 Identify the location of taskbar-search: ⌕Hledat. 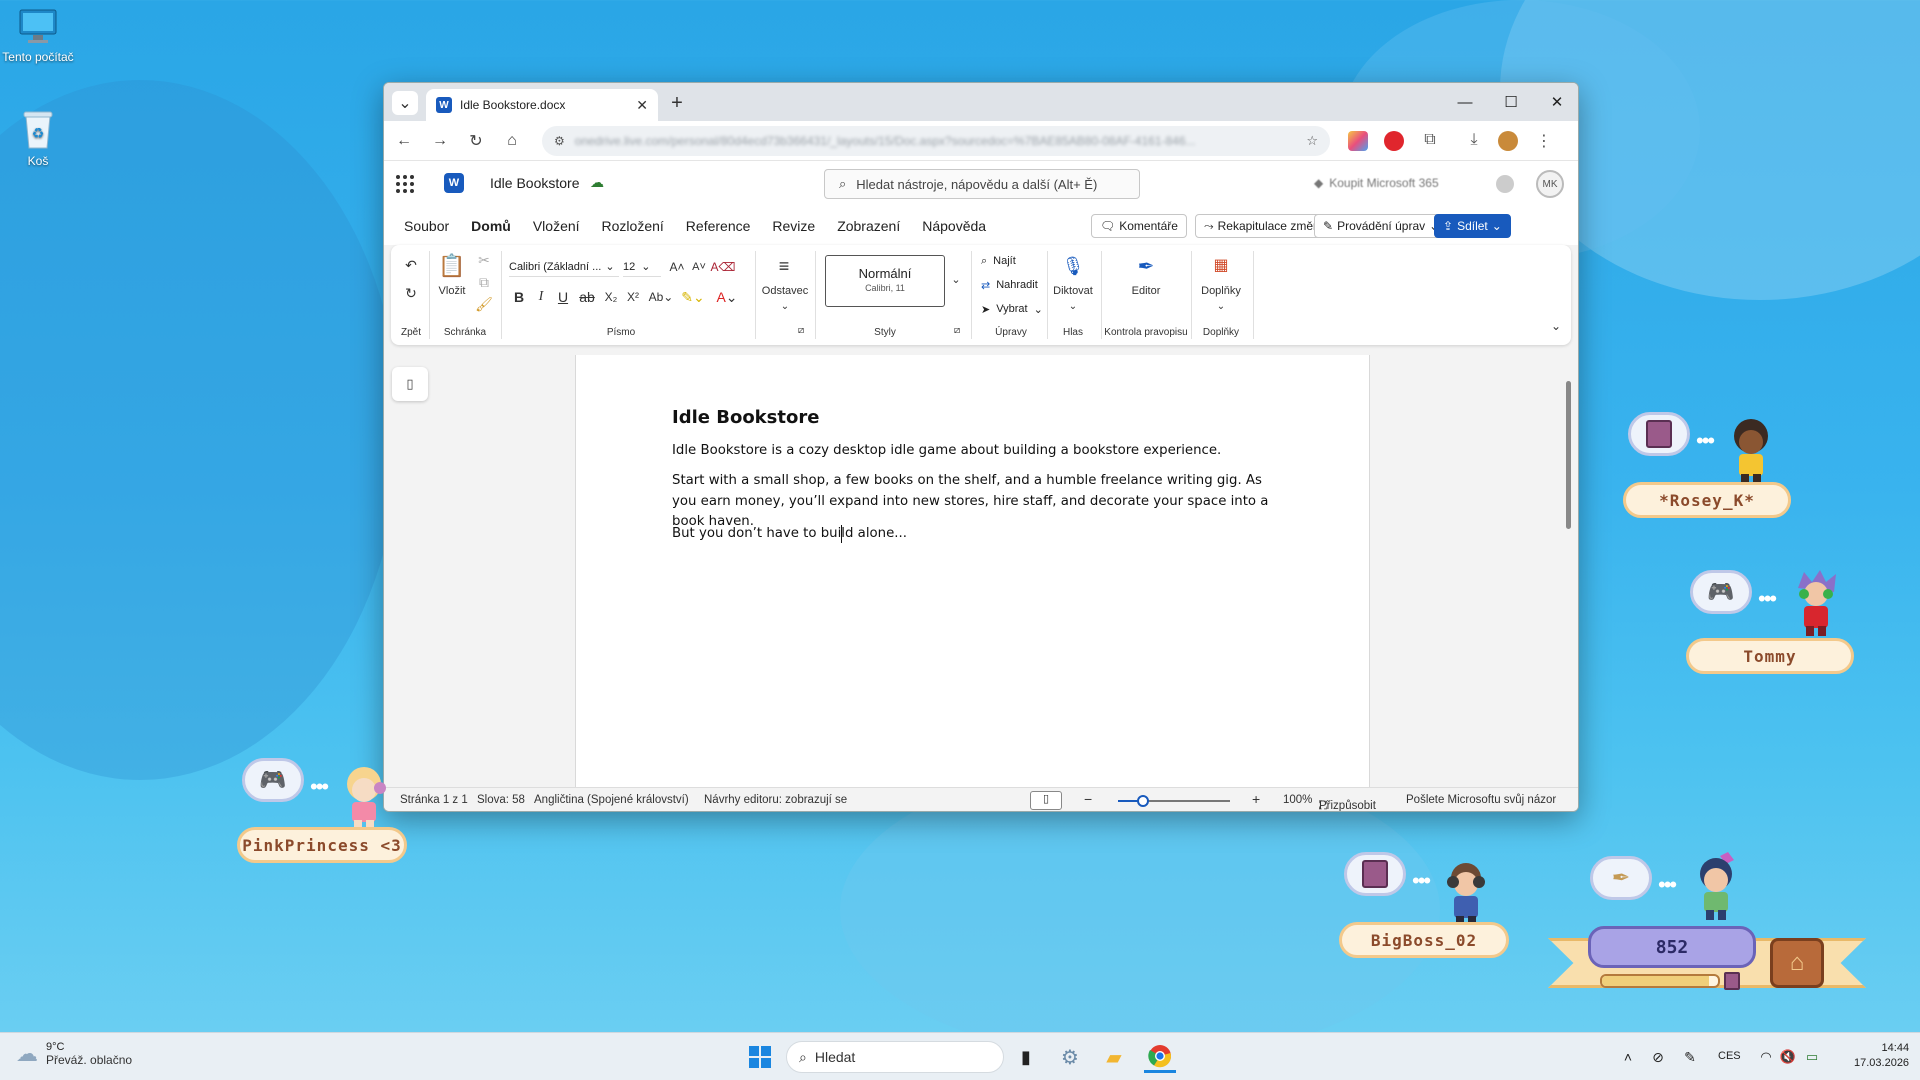
(895, 1057).